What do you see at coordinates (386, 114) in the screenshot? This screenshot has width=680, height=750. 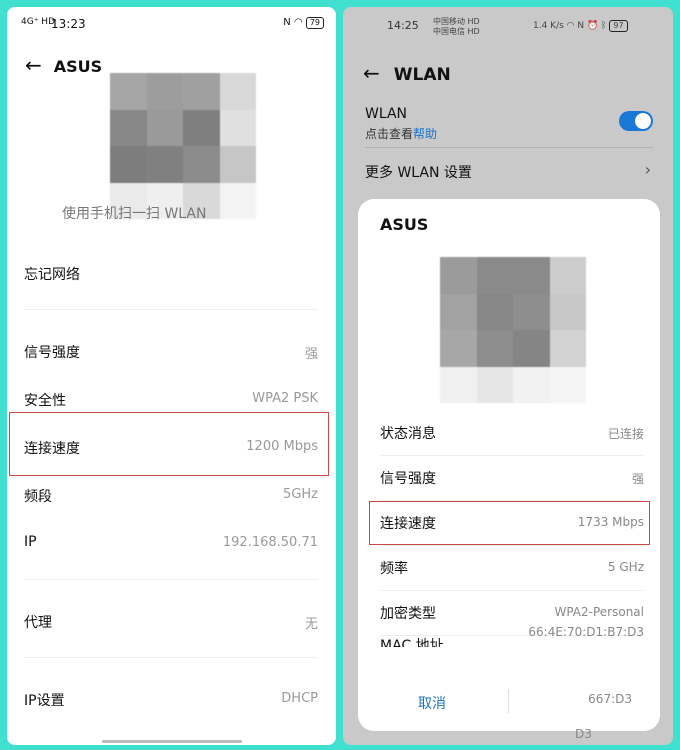 I see `wlan-label: WLAN` at bounding box center [386, 114].